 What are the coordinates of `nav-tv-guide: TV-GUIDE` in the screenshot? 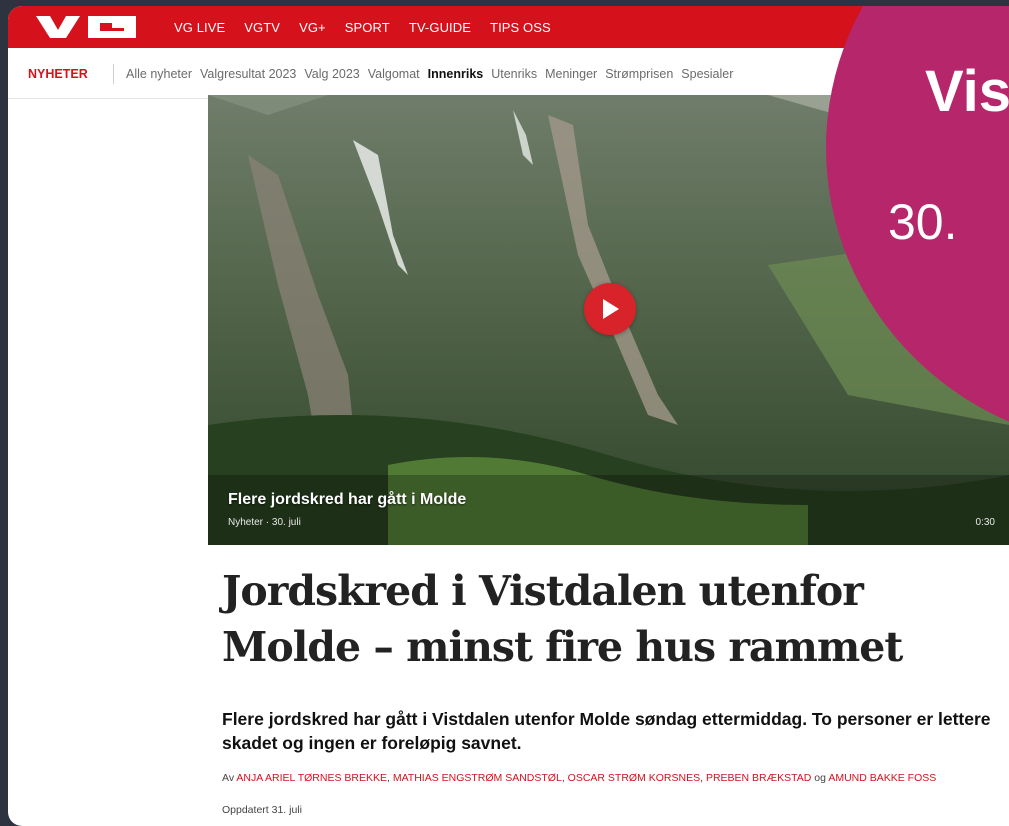 It's located at (440, 27).